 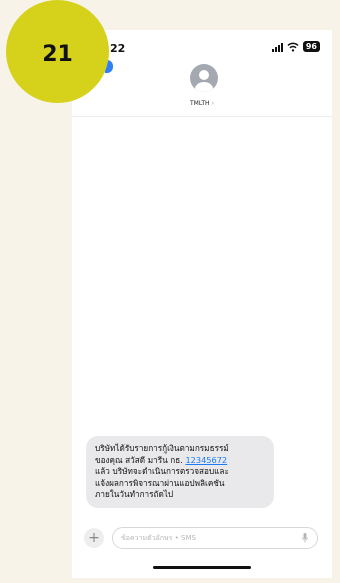 I want to click on step-number-badge: 21, so click(x=57, y=51).